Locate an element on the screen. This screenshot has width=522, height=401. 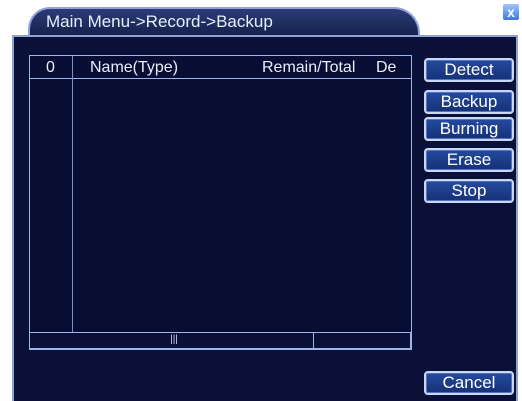
column-separator is located at coordinates (72, 202).